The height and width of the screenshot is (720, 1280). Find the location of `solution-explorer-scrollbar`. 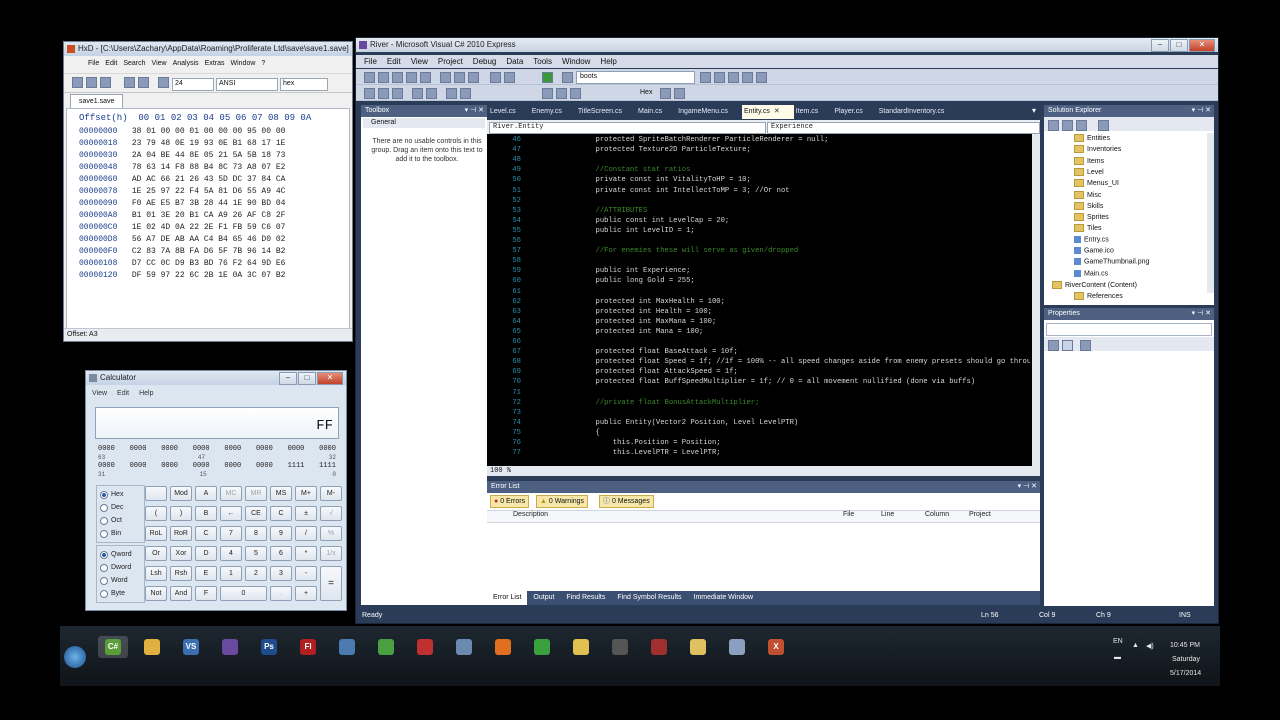

solution-explorer-scrollbar is located at coordinates (1210, 213).